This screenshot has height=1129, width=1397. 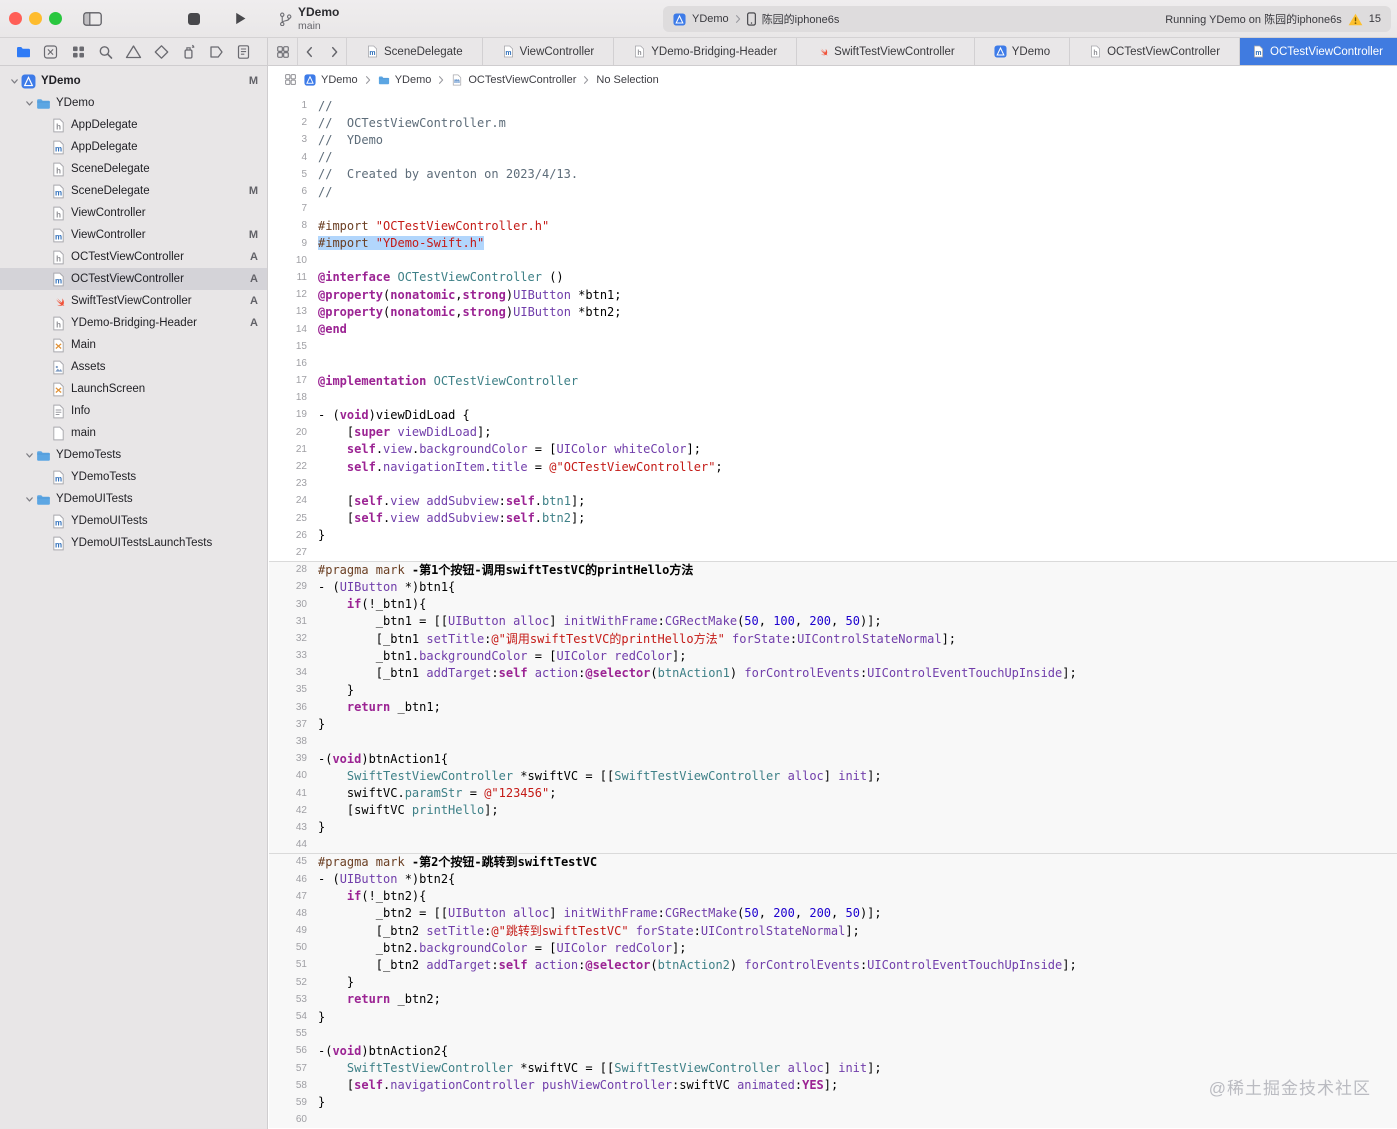 What do you see at coordinates (833, 277) in the screenshot?
I see `code-line: 11 @interface OCTestViewController ()` at bounding box center [833, 277].